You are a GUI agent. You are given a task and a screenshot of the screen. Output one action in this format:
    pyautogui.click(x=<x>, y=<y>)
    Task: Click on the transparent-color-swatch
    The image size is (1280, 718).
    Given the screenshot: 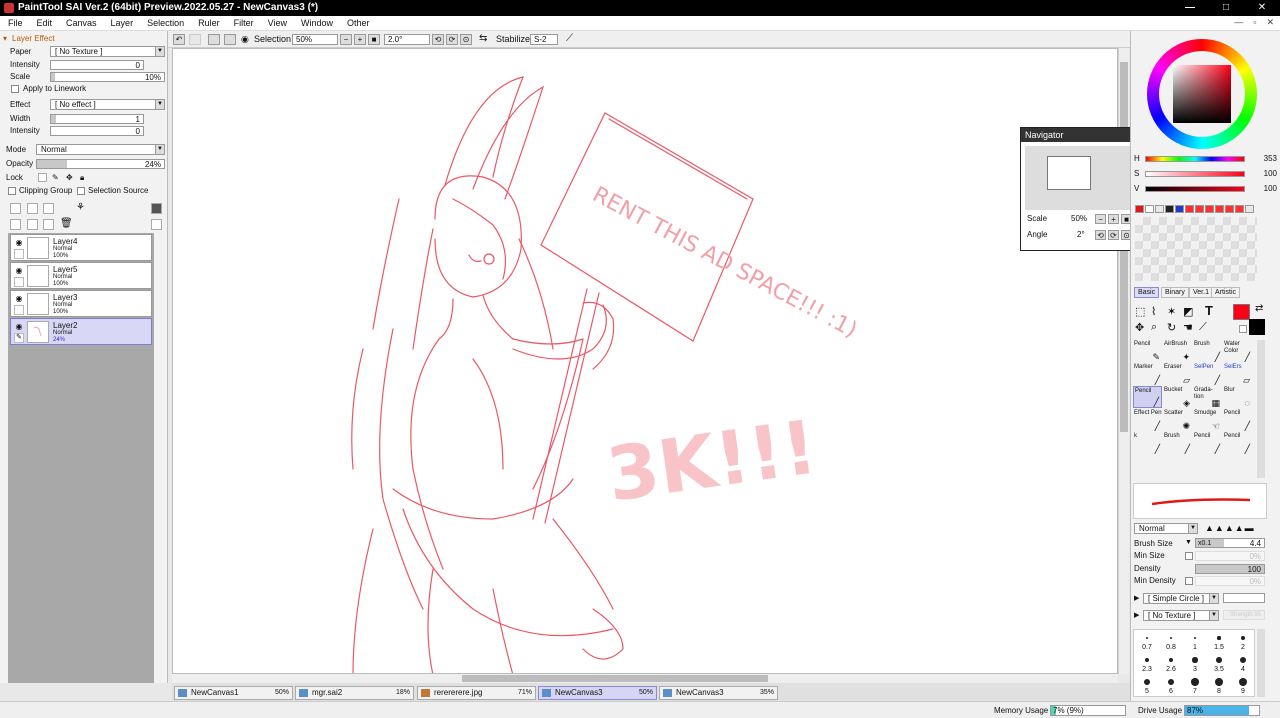 What is the action you would take?
    pyautogui.click(x=1243, y=329)
    